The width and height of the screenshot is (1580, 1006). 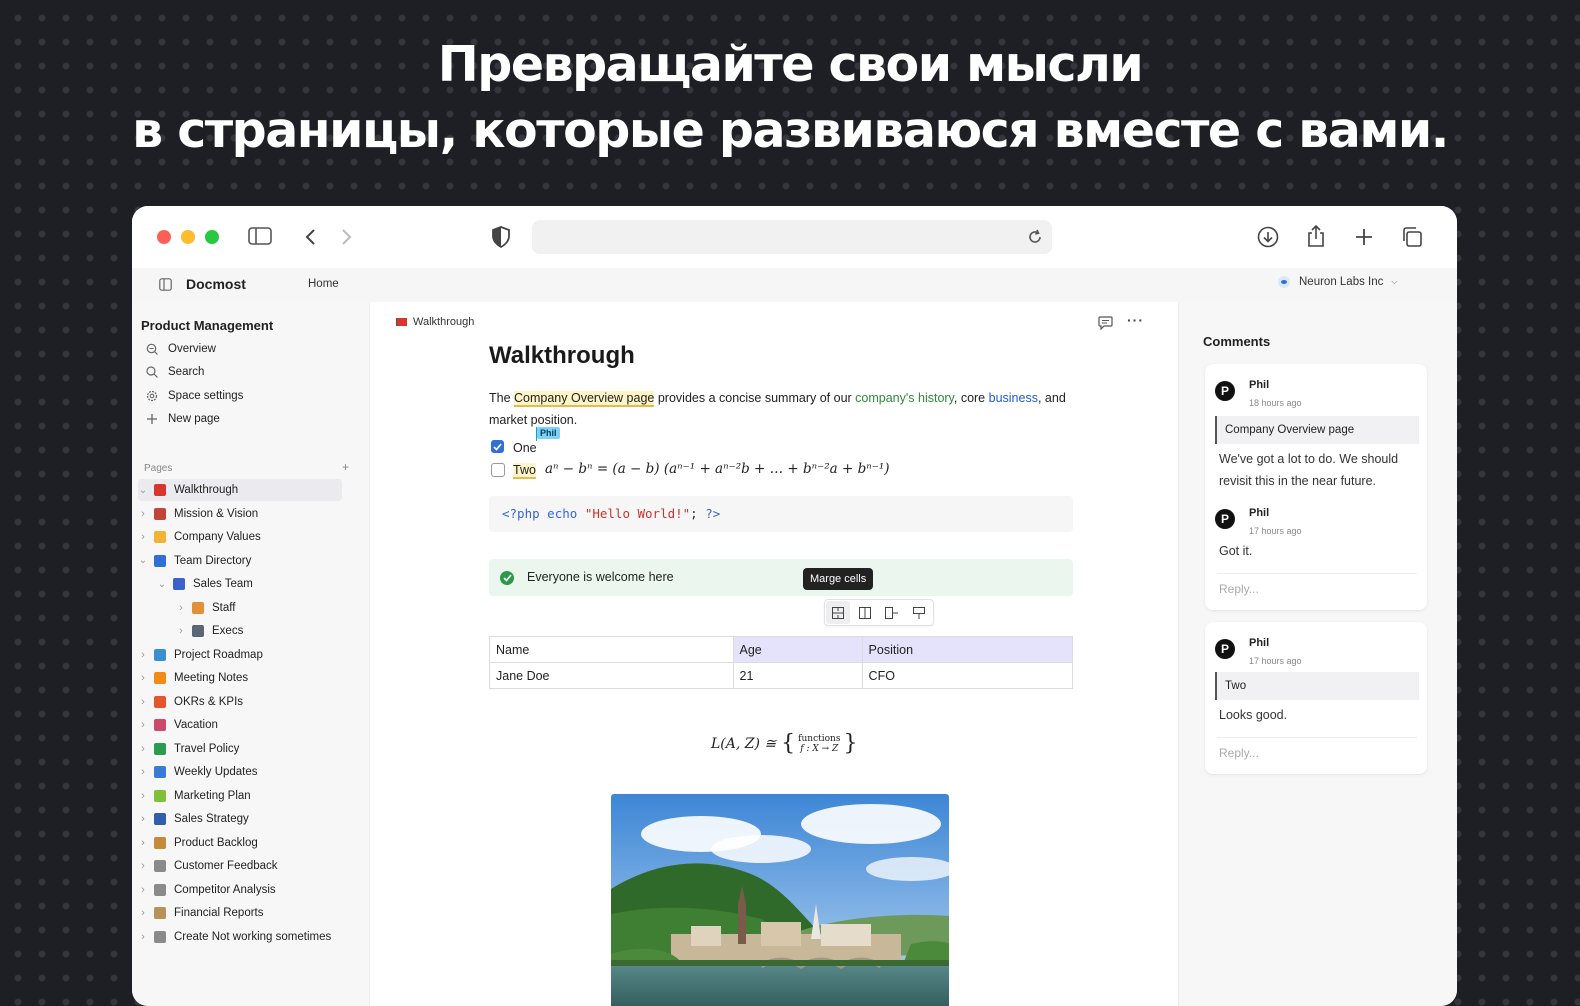 What do you see at coordinates (188, 237) in the screenshot?
I see `minimize-window-button` at bounding box center [188, 237].